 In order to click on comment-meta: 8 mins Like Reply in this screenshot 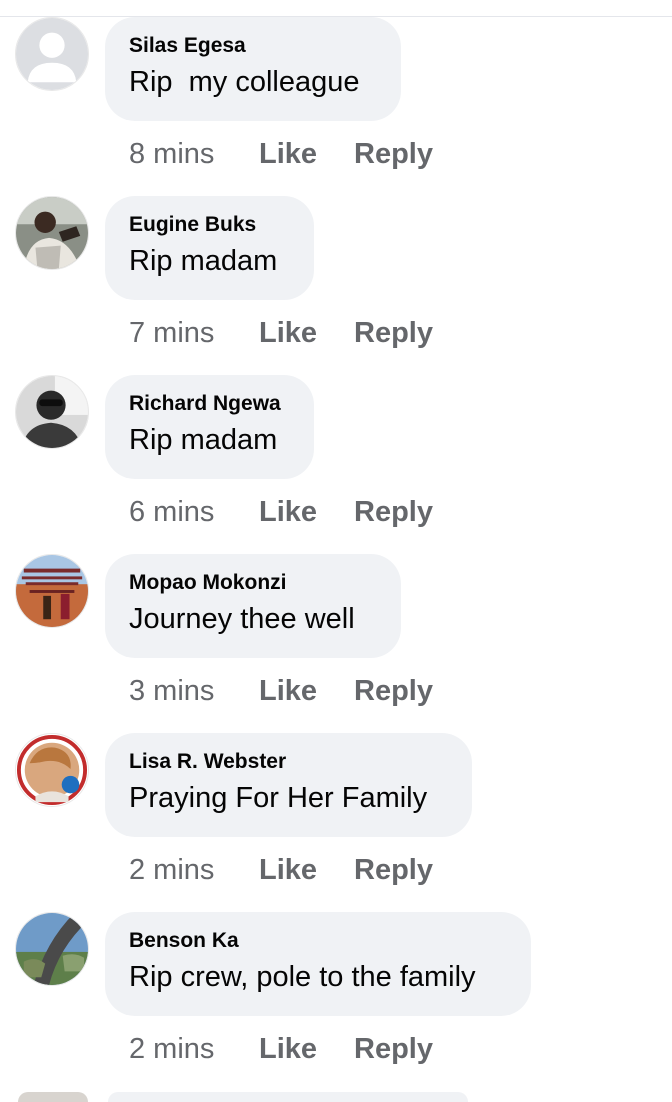, I will do `click(281, 154)`.